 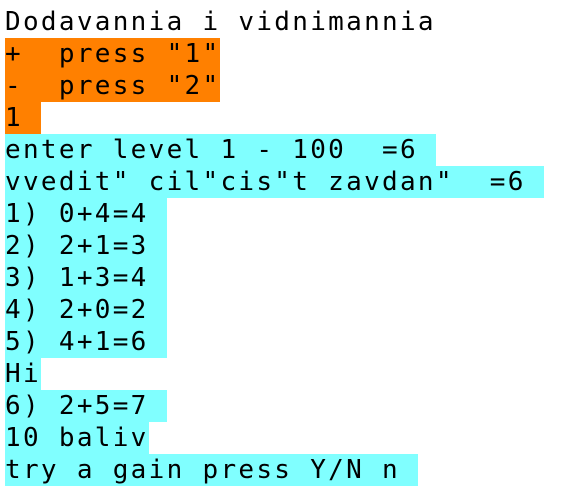 I want to click on console-line-task: 3) 1+3=4, so click(x=86, y=278).